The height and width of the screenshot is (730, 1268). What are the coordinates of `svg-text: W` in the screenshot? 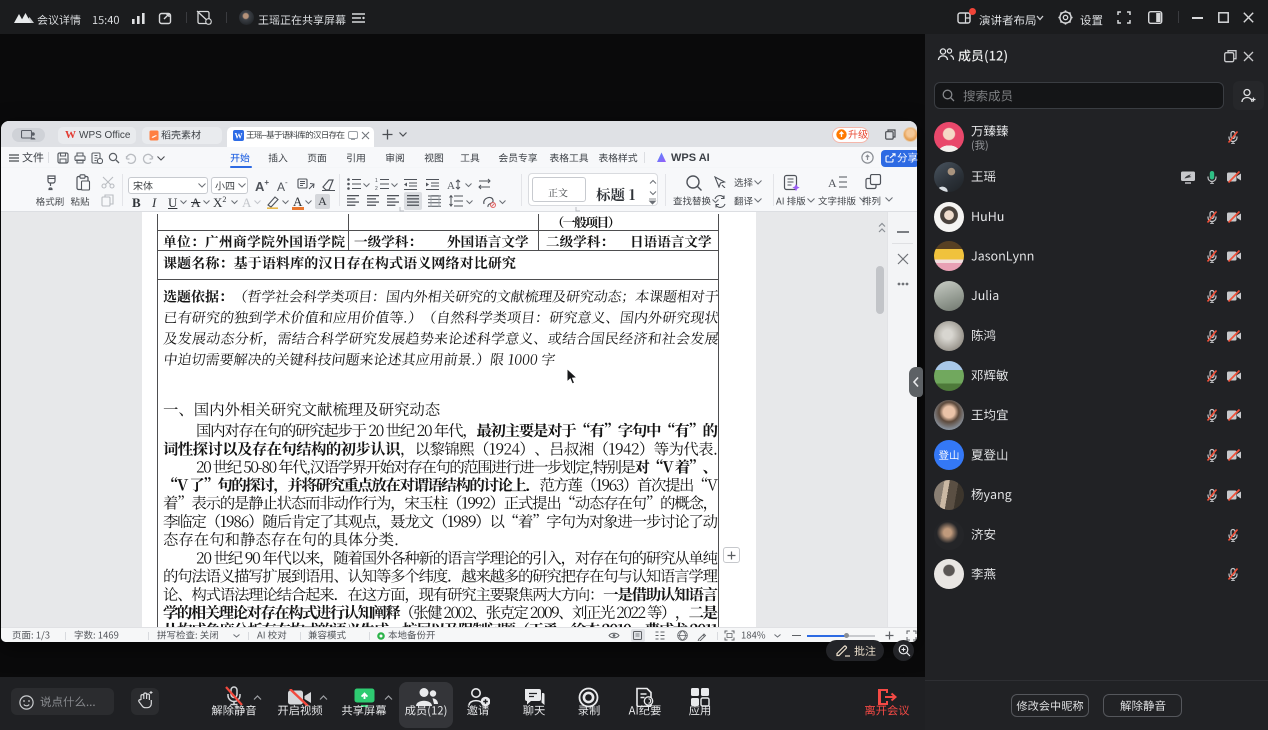 It's located at (239, 136).